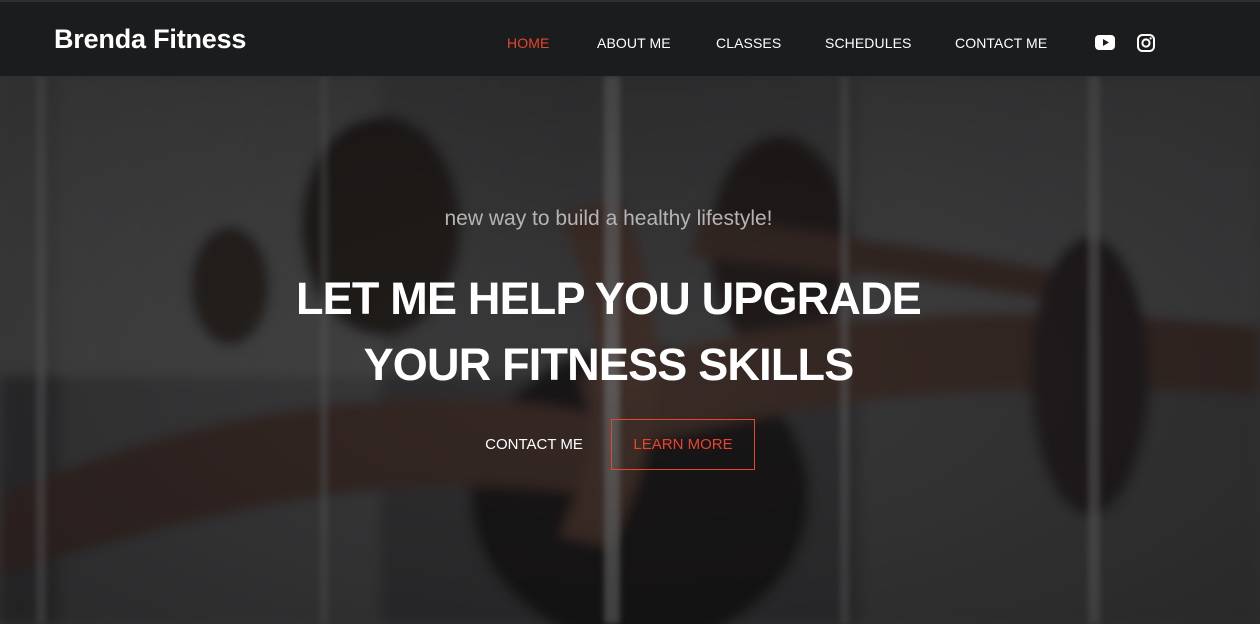 The width and height of the screenshot is (1260, 624). What do you see at coordinates (1001, 43) in the screenshot?
I see `nav-item-contact-me: CONTACT ME` at bounding box center [1001, 43].